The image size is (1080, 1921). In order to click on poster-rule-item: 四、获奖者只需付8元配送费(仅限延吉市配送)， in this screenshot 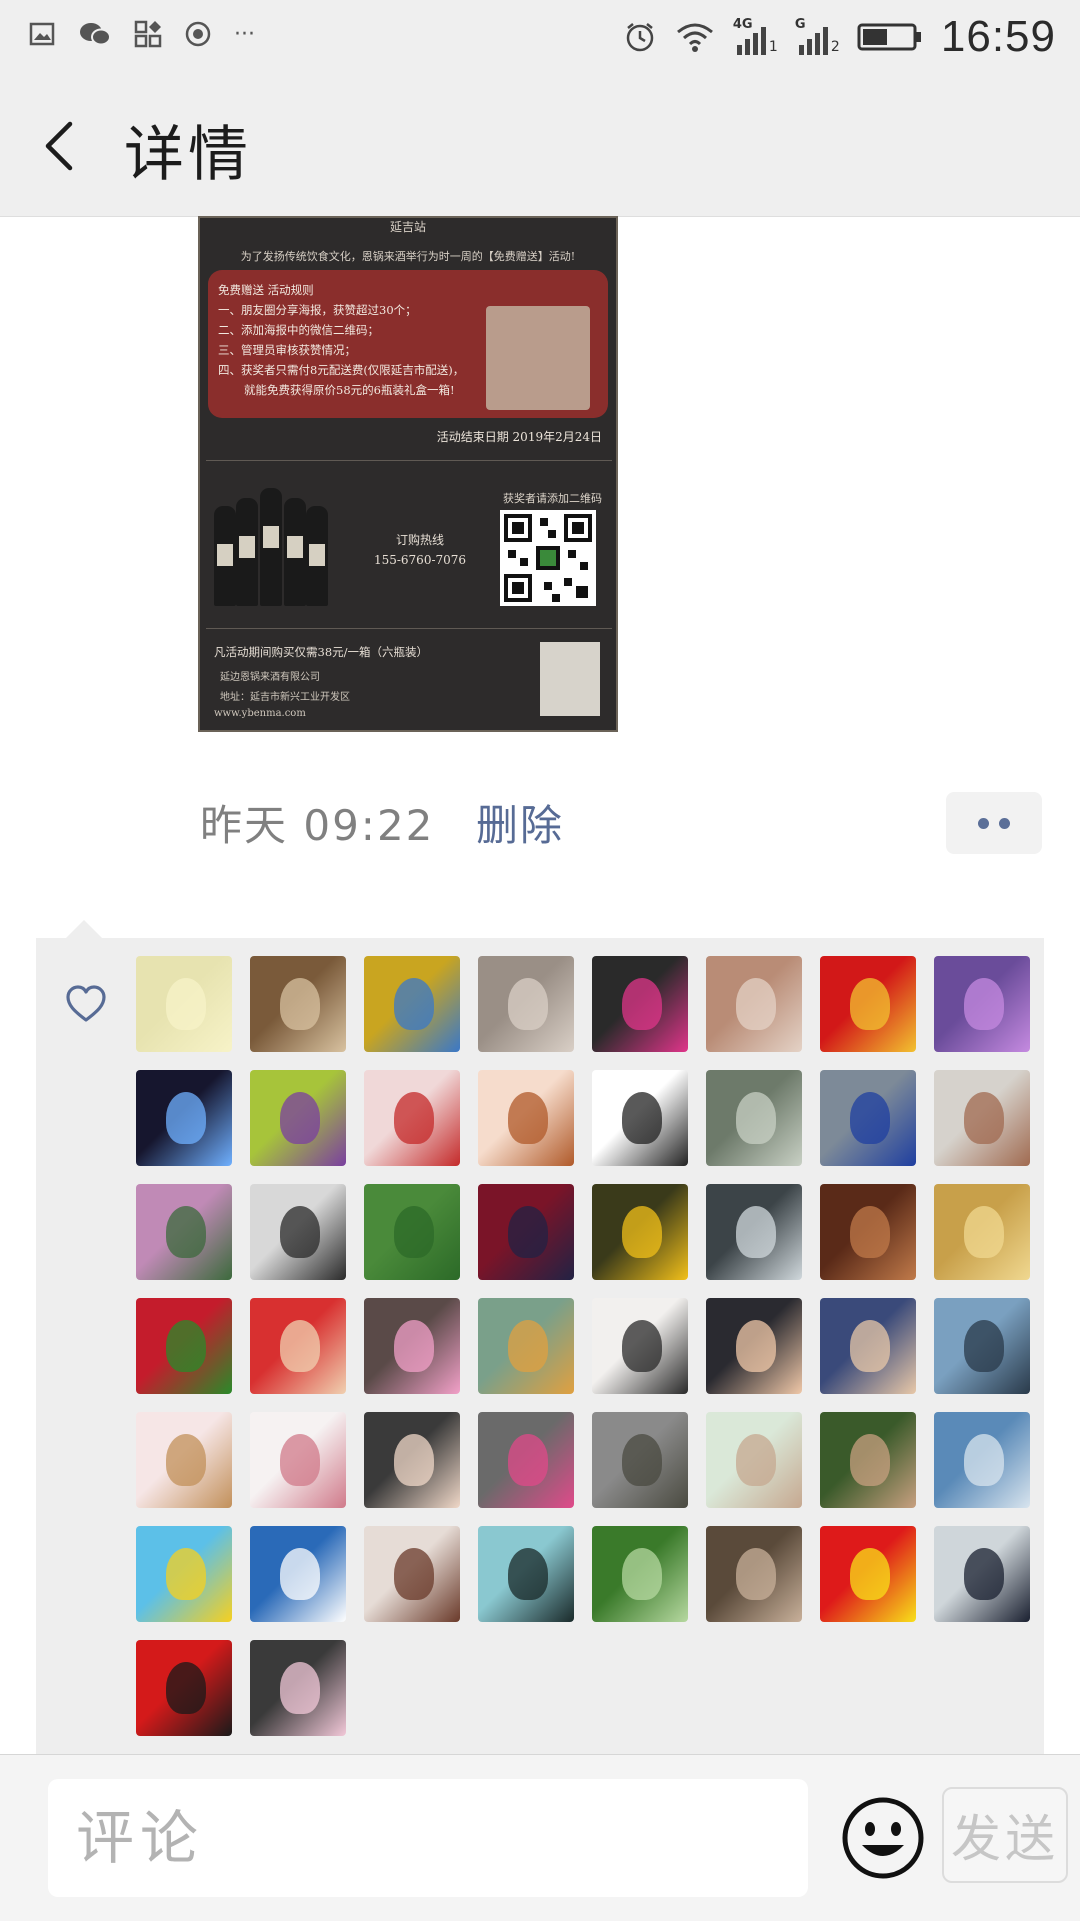, I will do `click(341, 370)`.